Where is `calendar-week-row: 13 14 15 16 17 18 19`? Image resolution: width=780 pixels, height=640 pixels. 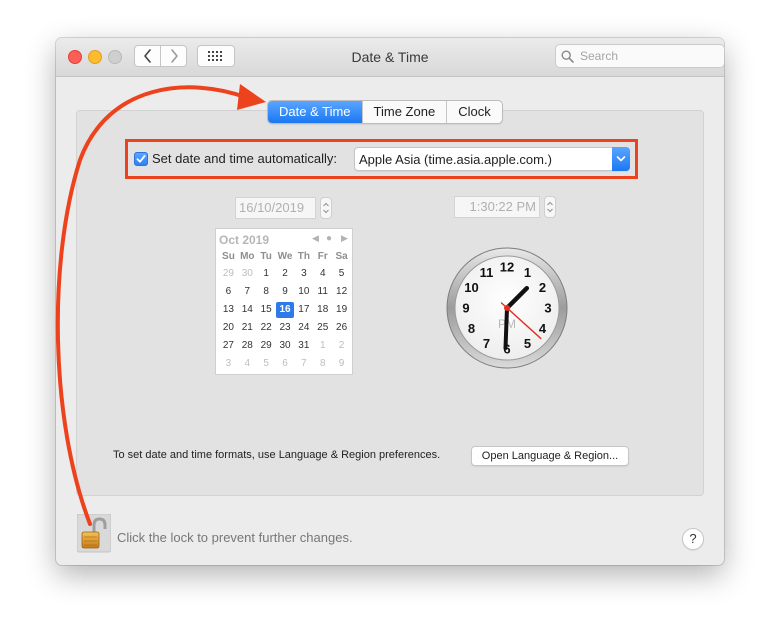
calendar-week-row: 13 14 15 16 17 18 19 is located at coordinates (285, 310).